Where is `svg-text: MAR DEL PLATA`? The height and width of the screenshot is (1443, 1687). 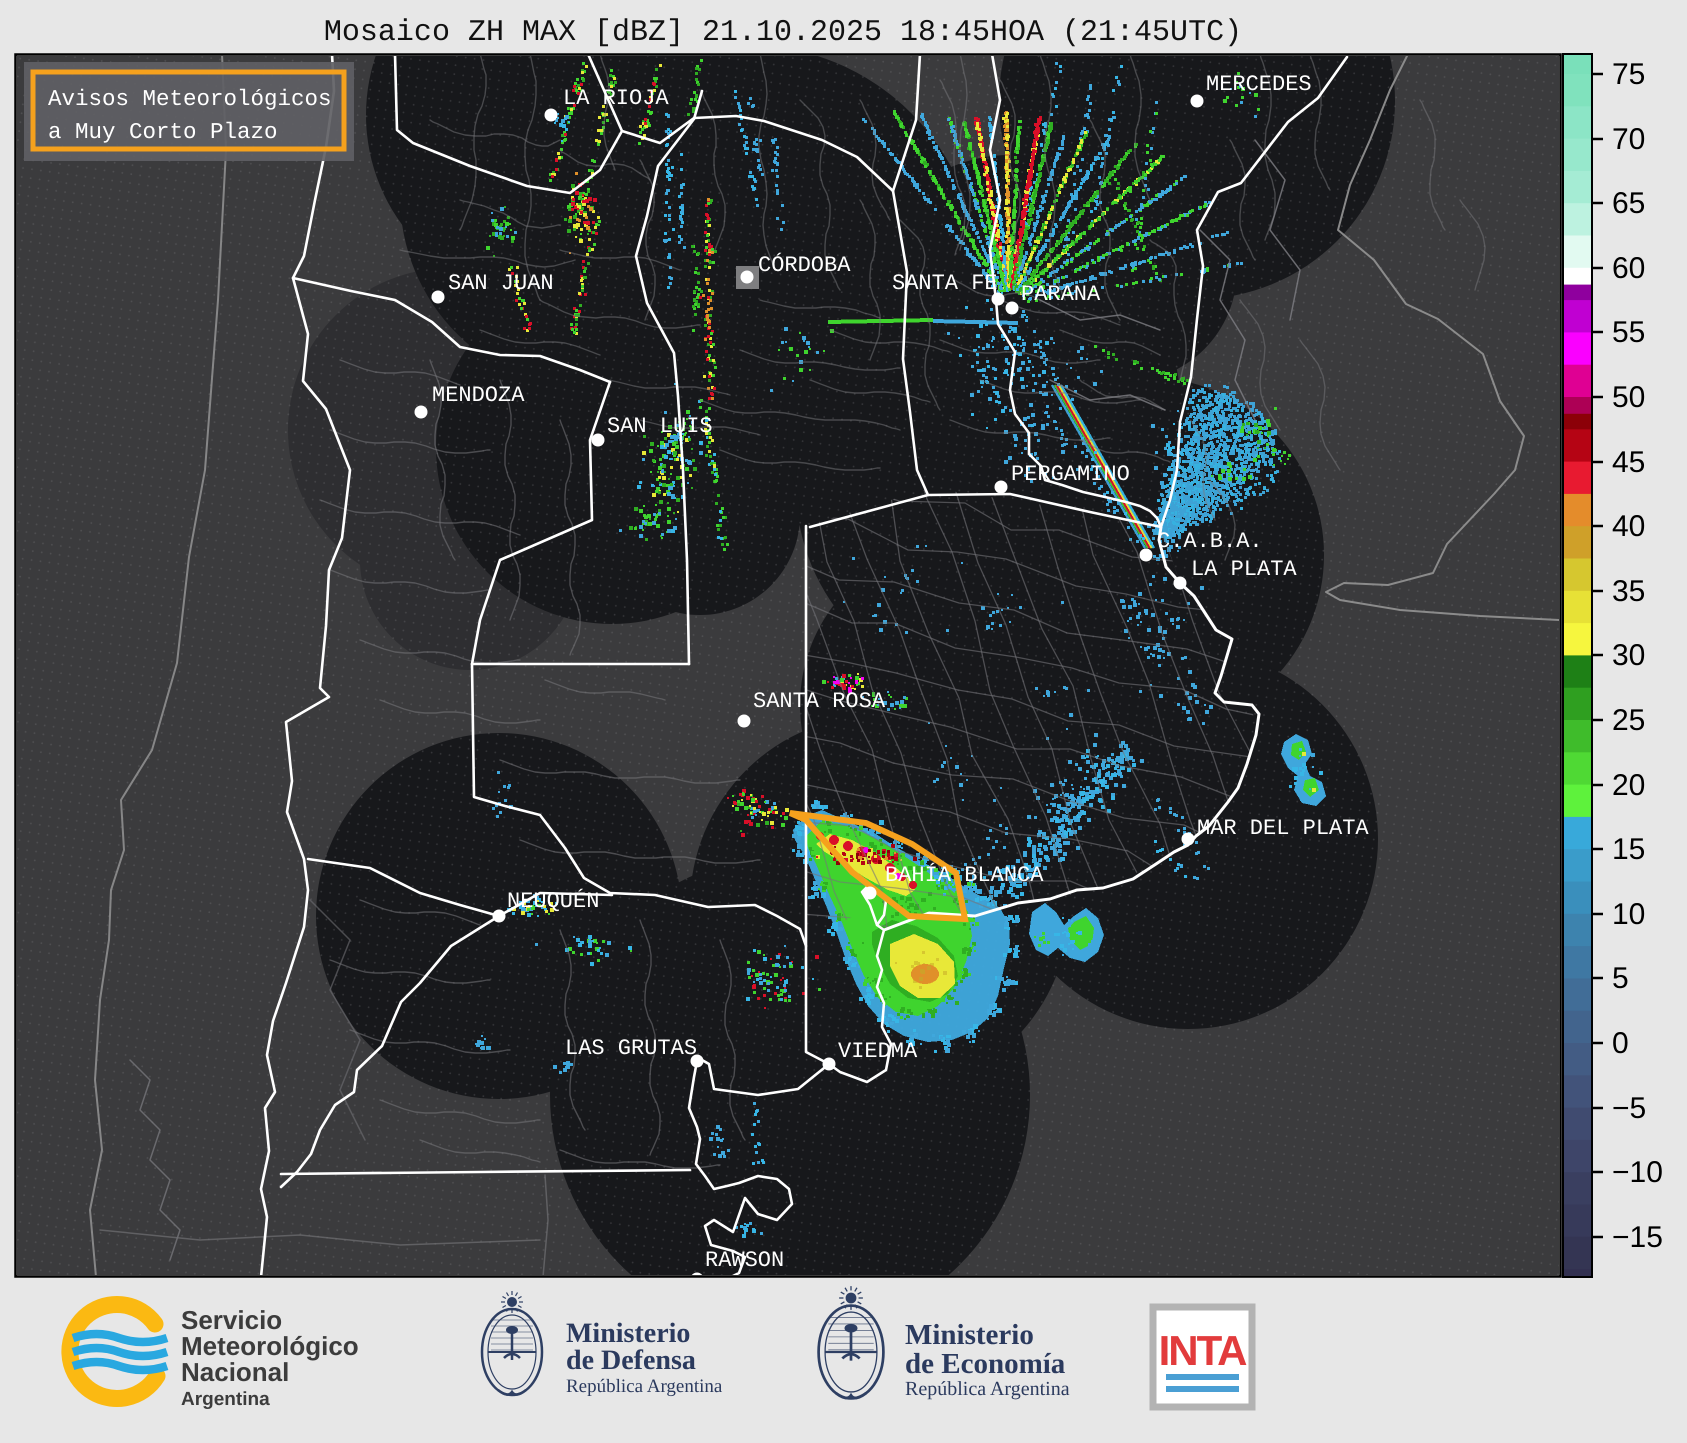 svg-text: MAR DEL PLATA is located at coordinates (1283, 828).